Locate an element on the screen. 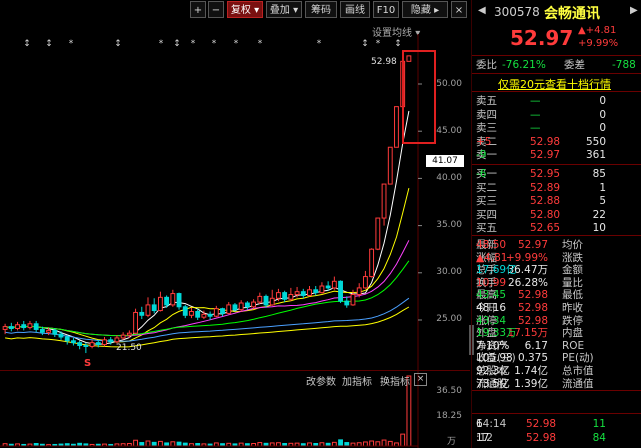 The height and width of the screenshot is (448, 641). ask-volume: 0 is located at coordinates (602, 101).